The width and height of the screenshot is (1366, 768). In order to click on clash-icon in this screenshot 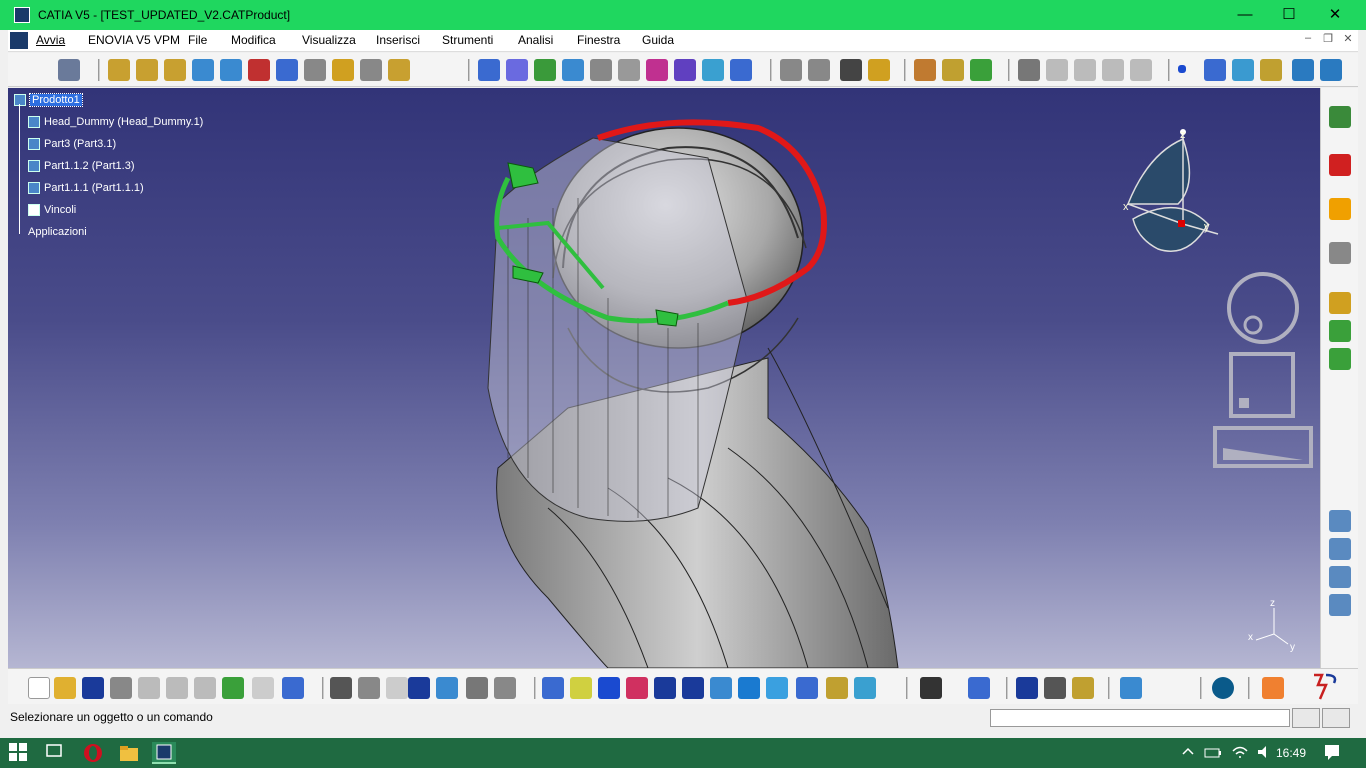, I will do `click(791, 70)`.